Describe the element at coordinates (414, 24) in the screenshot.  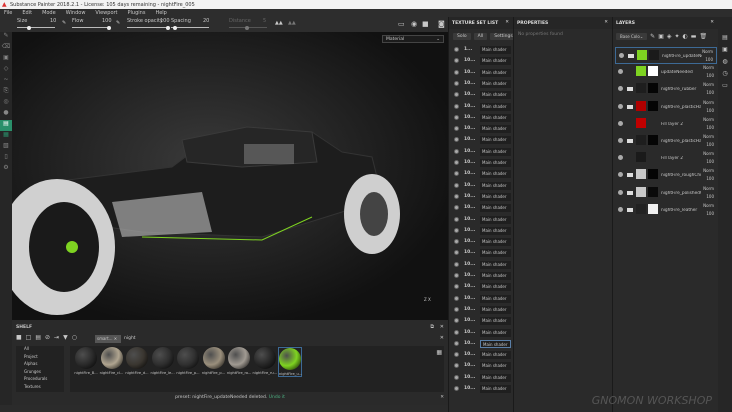
I see `environment-icon: ◉` at that location.